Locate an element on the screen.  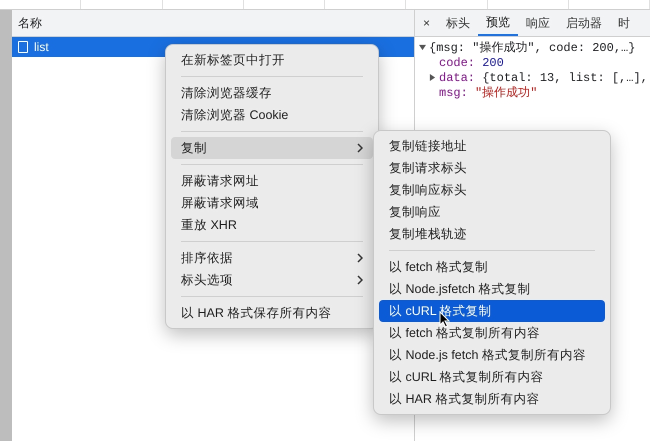
json-property: code: 200 is located at coordinates (471, 63).